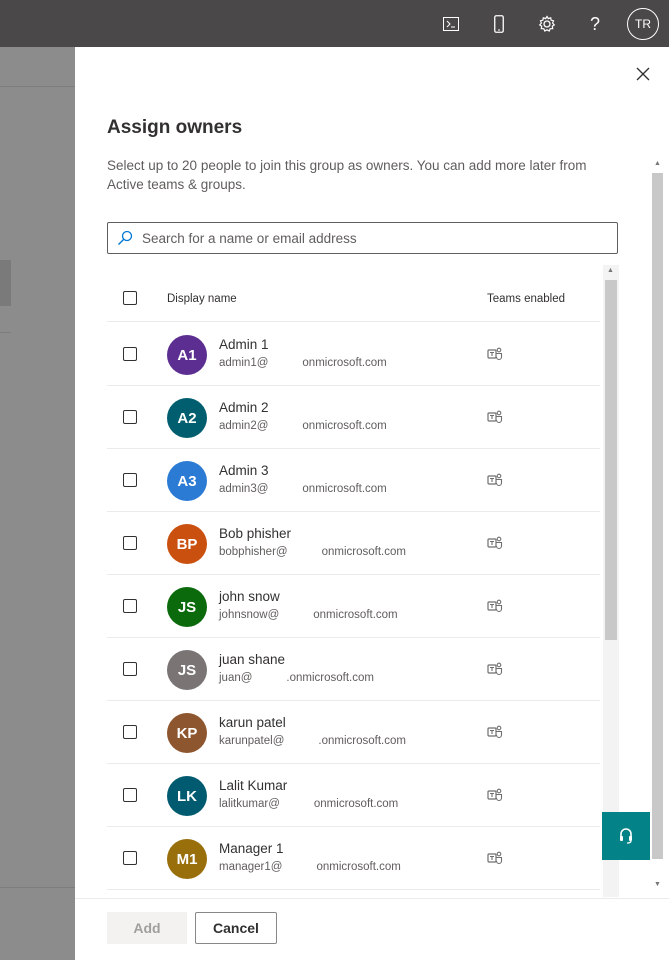 This screenshot has width=669, height=960. I want to click on person-email: bobphisher@ onmicrosoft.com, so click(312, 552).